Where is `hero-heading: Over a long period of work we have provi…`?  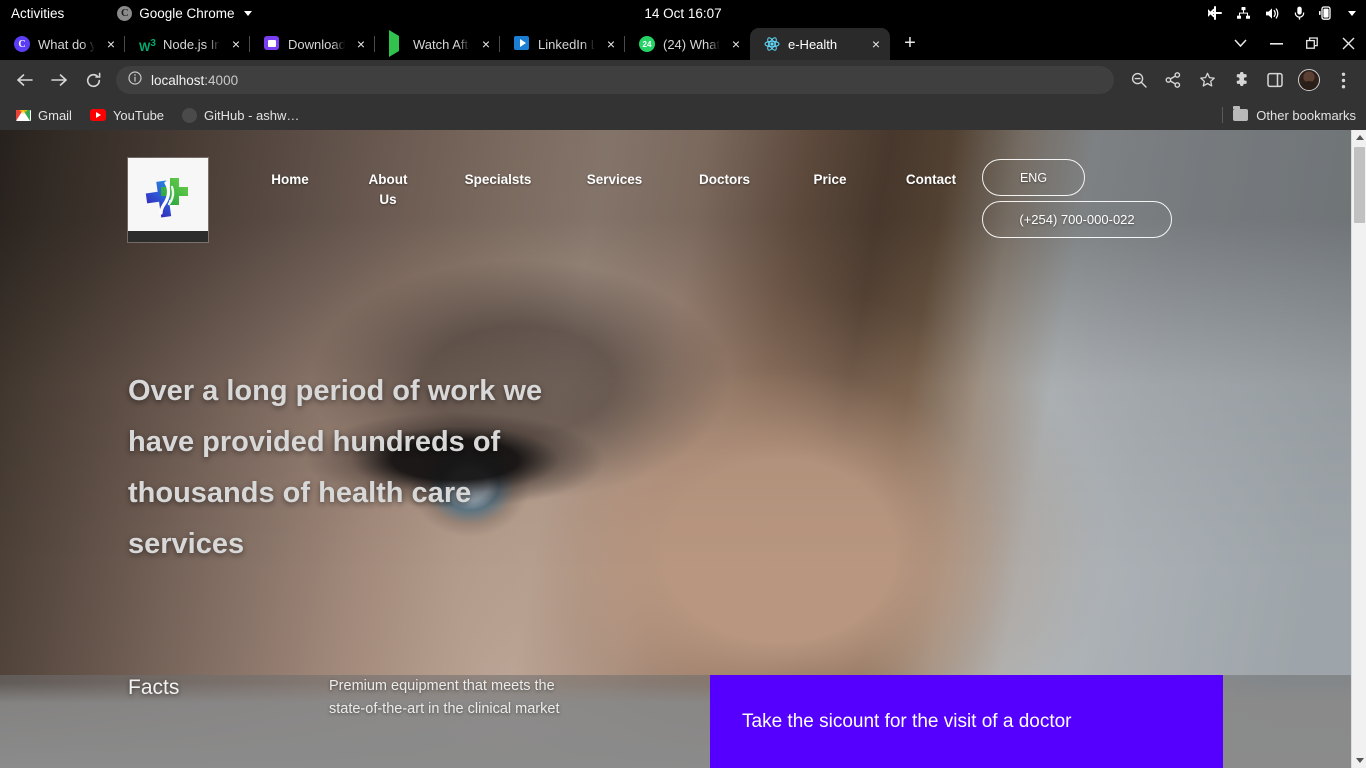
hero-heading: Over a long period of work we have provi… is located at coordinates (385, 468).